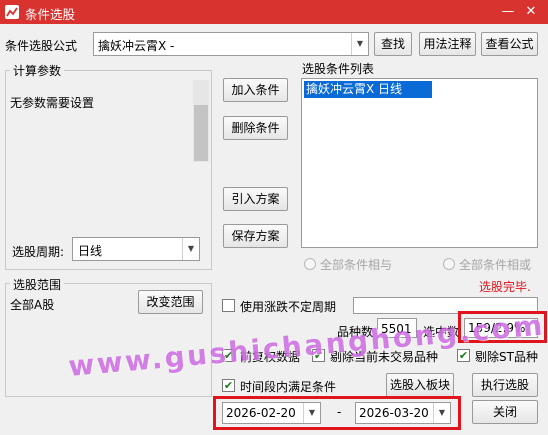 The width and height of the screenshot is (548, 435). I want to click on exclude-st-label: 剔除ST品种, so click(506, 357).